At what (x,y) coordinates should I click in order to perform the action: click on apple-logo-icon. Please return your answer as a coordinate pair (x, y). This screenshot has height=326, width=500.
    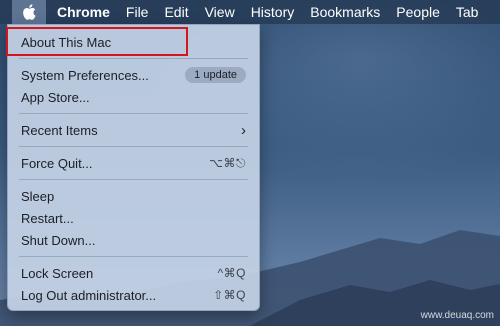
    Looking at the image, I should click on (29, 12).